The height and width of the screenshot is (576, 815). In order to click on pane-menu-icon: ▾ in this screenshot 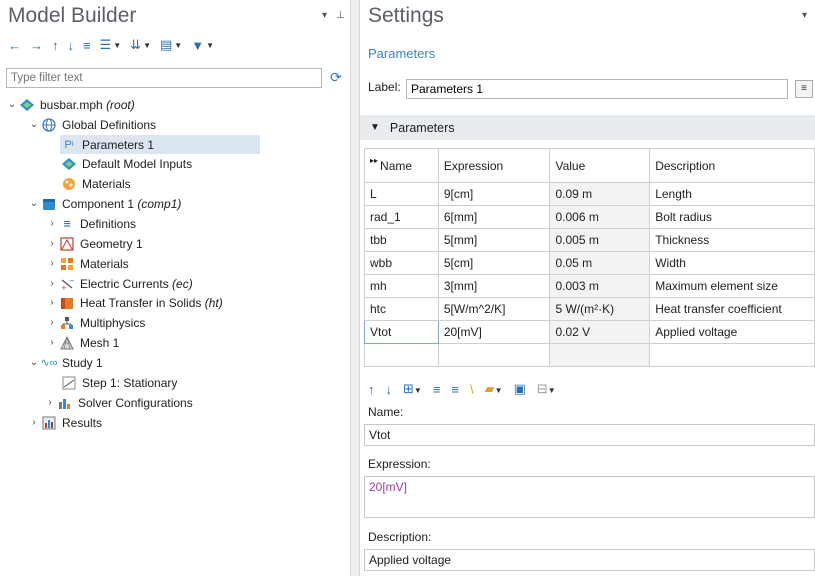, I will do `click(324, 15)`.